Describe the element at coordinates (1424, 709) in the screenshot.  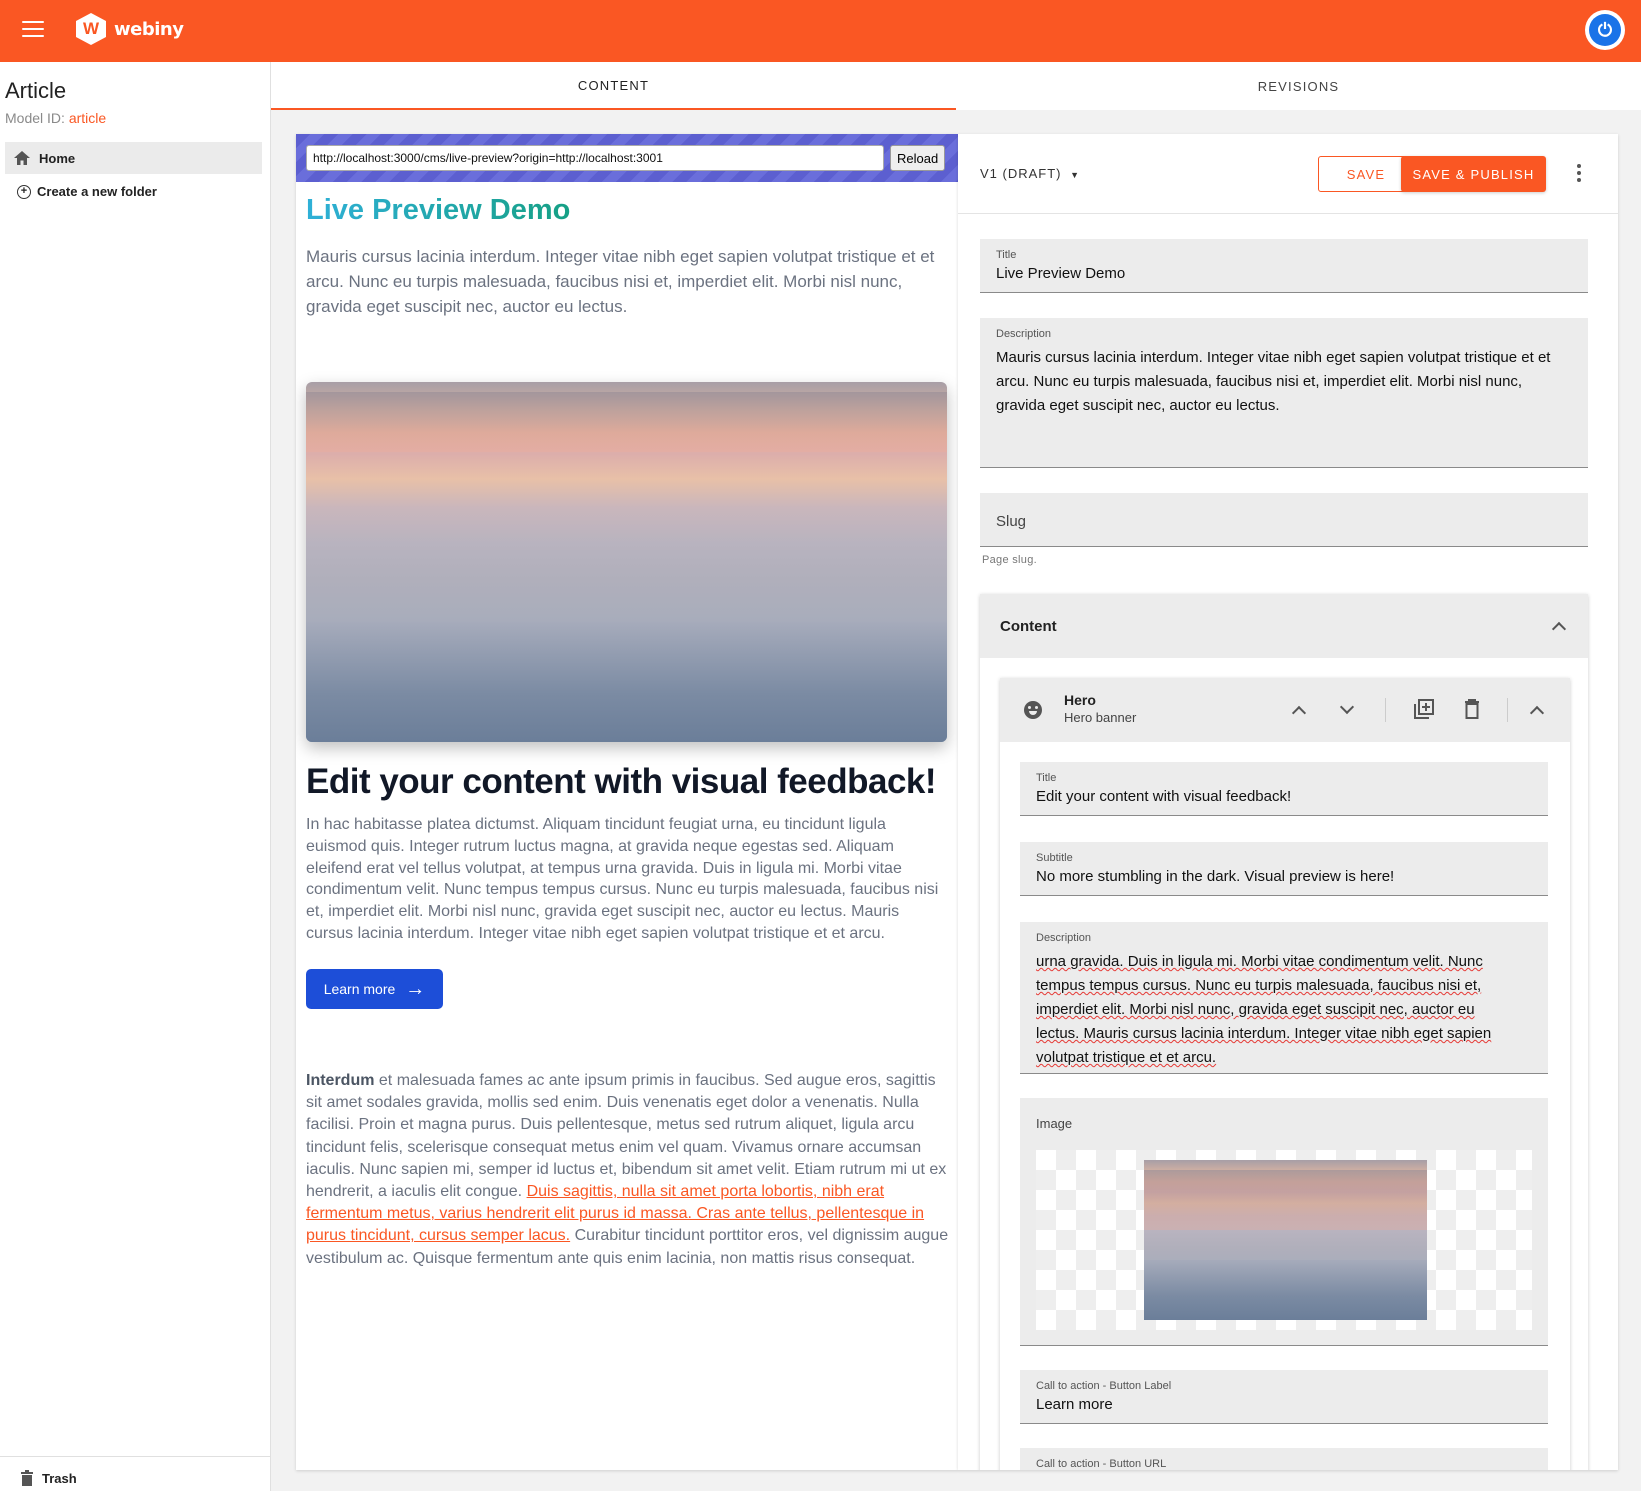
I see `duplicate-icon` at that location.